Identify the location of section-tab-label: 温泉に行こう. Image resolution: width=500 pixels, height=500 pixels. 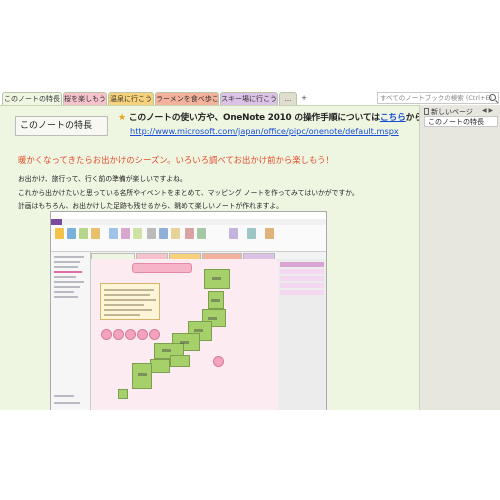
(131, 99).